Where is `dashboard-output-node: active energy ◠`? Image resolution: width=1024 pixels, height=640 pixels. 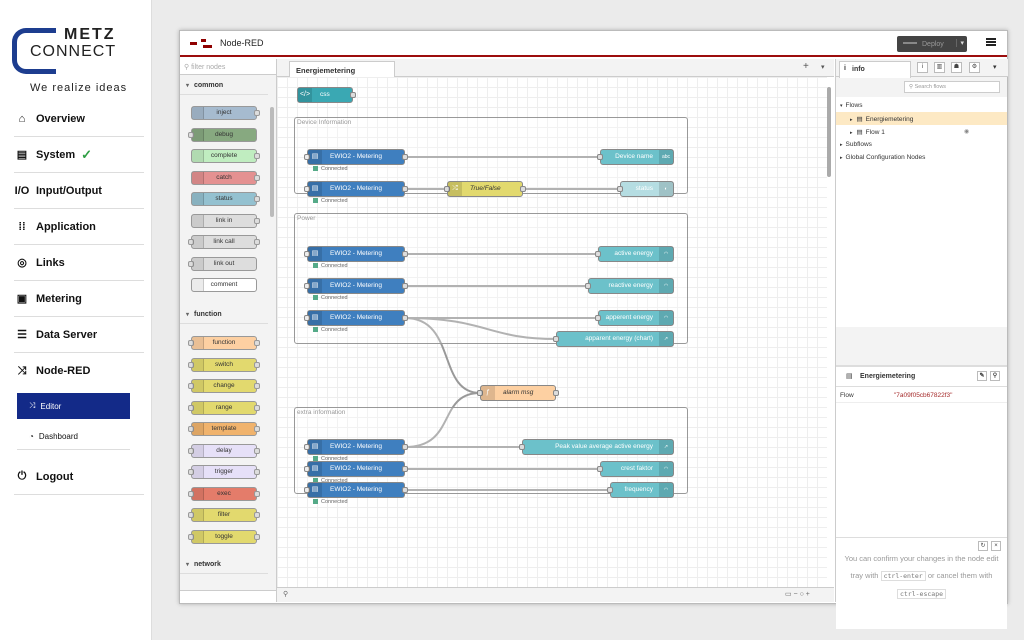 dashboard-output-node: active energy ◠ is located at coordinates (634, 254).